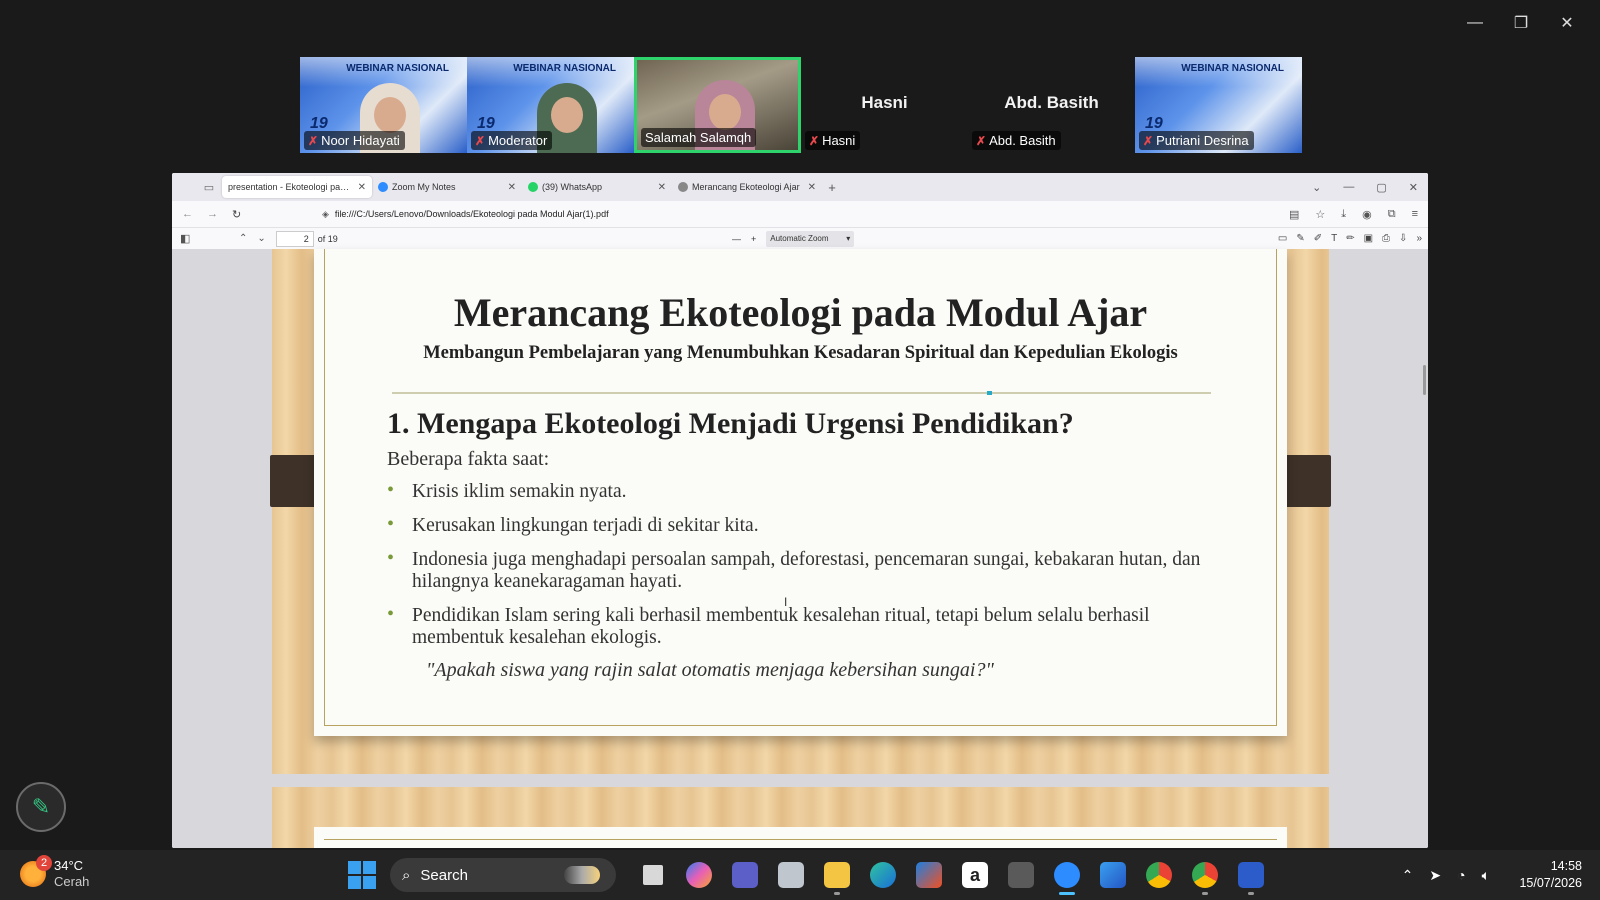  I want to click on next-page-icon: ⌄, so click(261, 238).